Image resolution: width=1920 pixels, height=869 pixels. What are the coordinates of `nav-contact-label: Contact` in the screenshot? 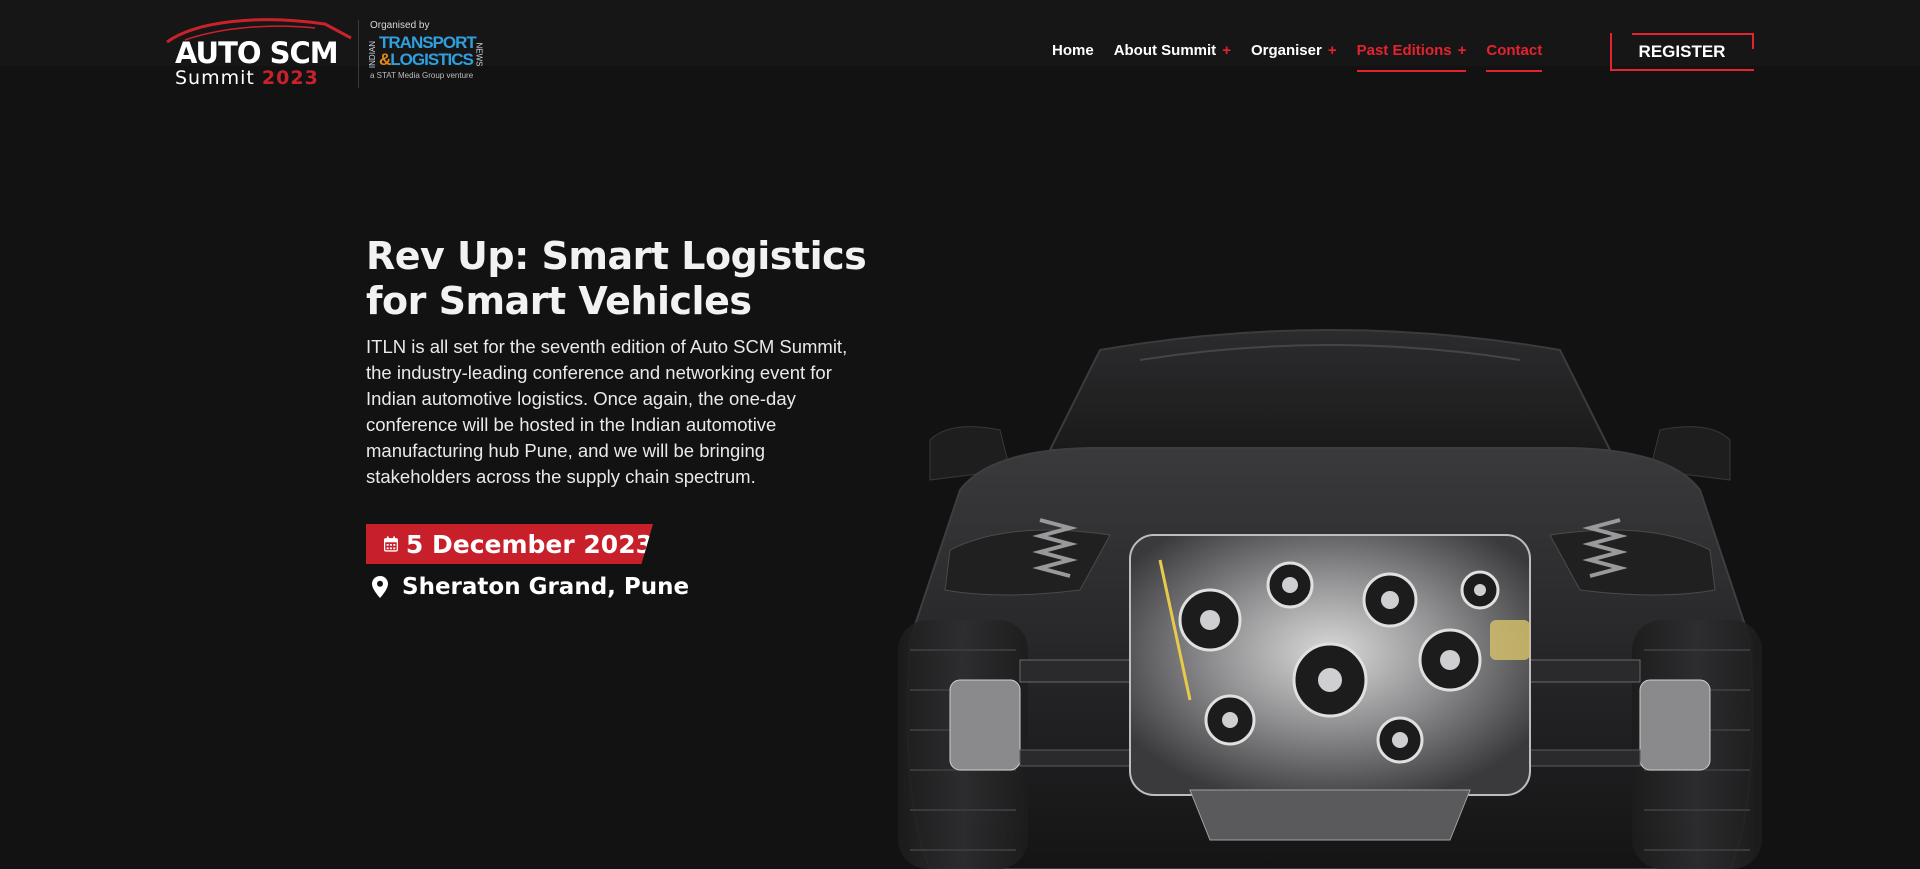 It's located at (1514, 50).